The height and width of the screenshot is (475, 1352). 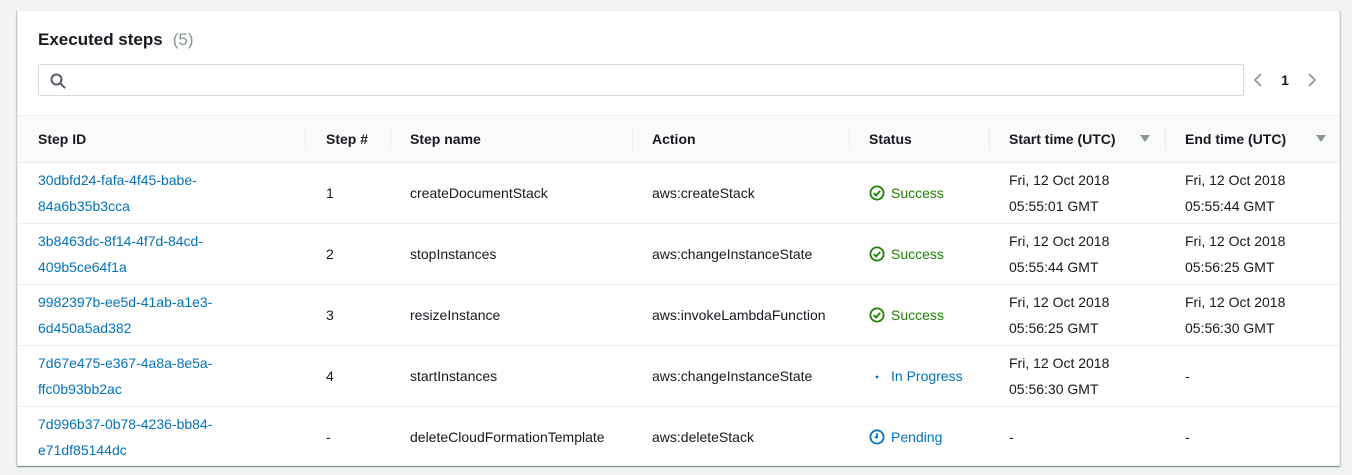 What do you see at coordinates (732, 376) in the screenshot?
I see `action: aws:changeInstanceState` at bounding box center [732, 376].